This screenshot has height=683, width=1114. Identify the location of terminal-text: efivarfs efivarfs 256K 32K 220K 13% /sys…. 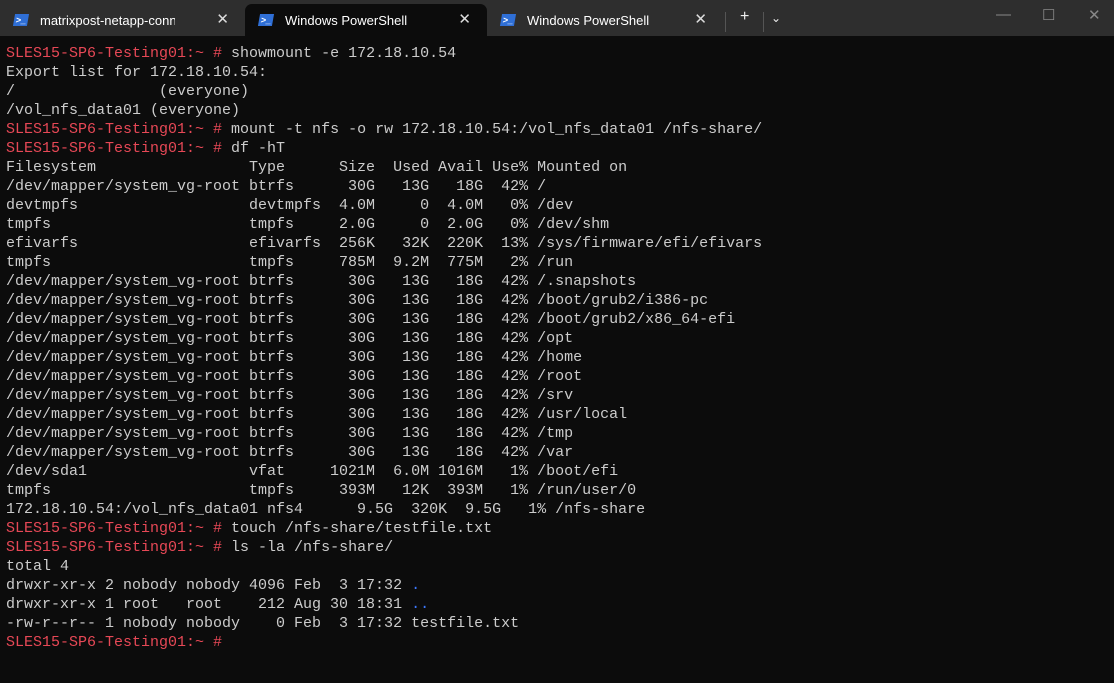
(384, 243).